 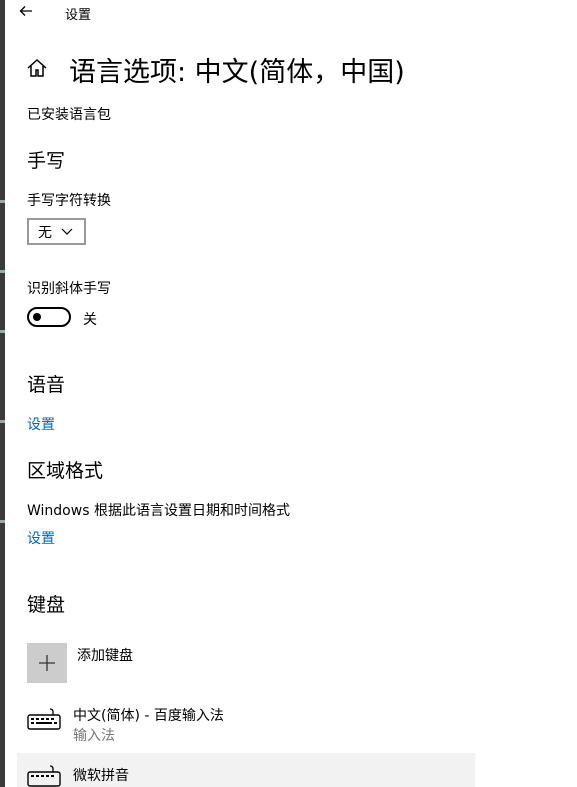 I want to click on add-keyboard-button: 添加键盘, so click(x=80, y=663).